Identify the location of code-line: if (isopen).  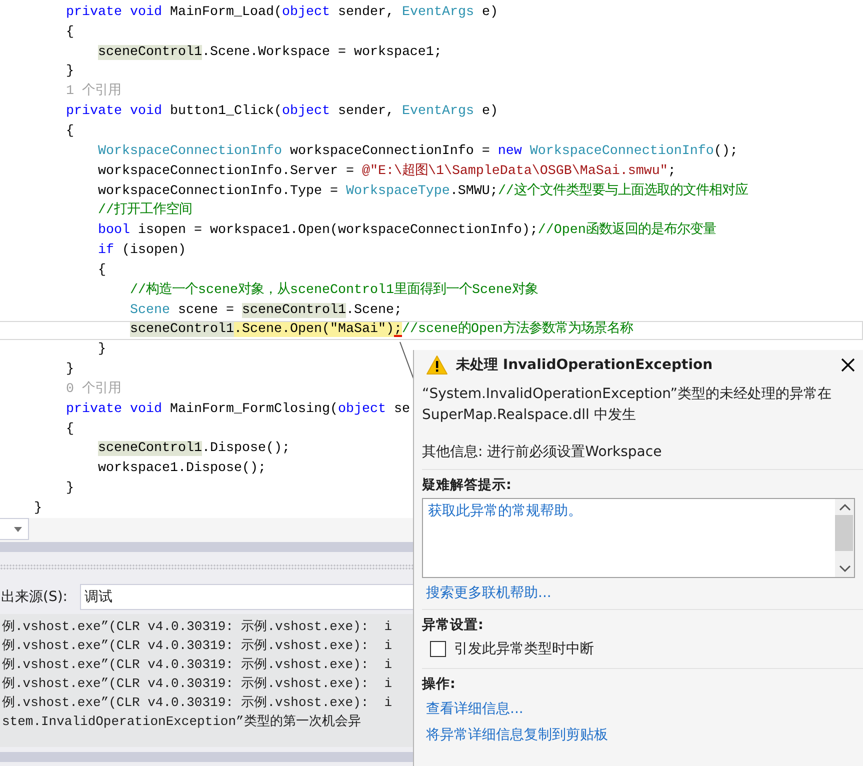
(142, 251).